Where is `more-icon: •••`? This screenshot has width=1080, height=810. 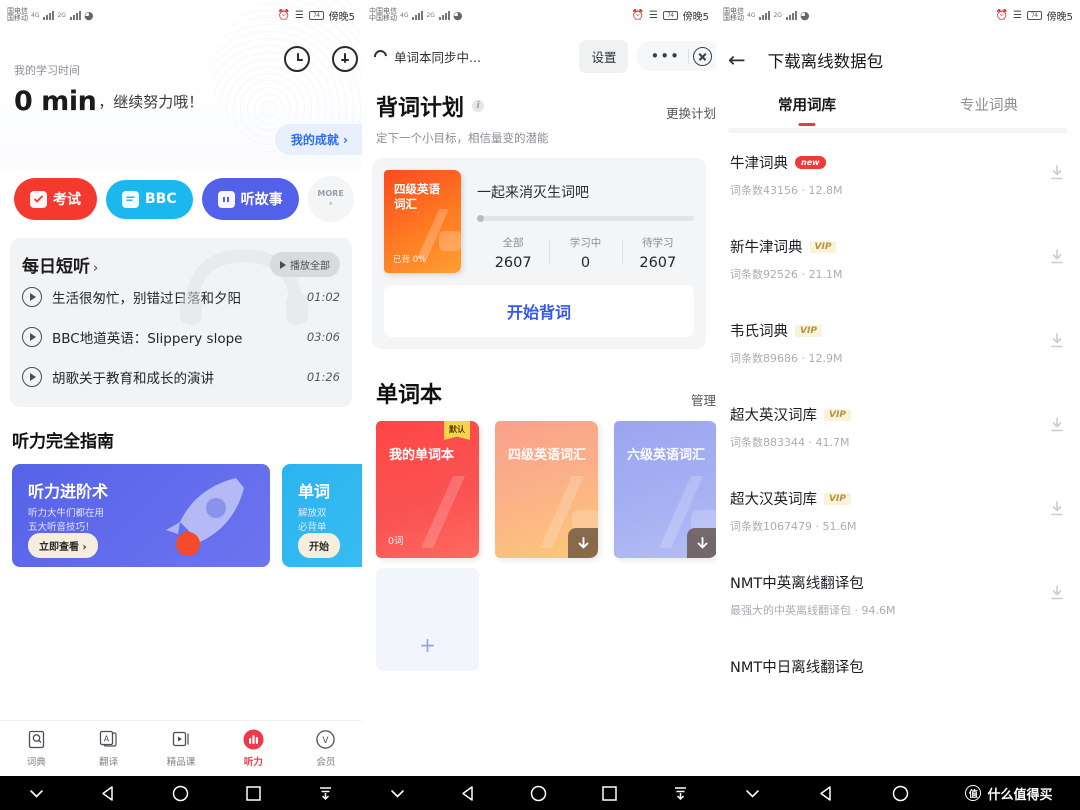 more-icon: ••• is located at coordinates (665, 55).